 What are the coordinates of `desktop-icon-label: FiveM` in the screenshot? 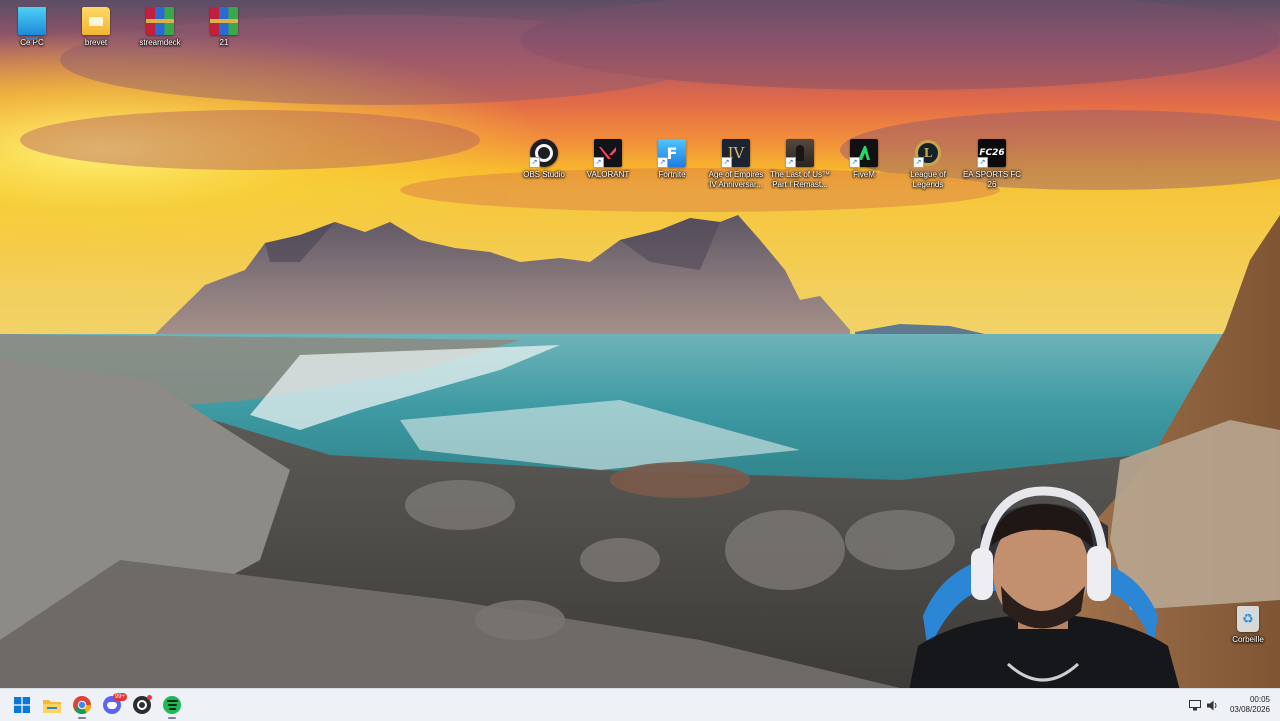 It's located at (864, 174).